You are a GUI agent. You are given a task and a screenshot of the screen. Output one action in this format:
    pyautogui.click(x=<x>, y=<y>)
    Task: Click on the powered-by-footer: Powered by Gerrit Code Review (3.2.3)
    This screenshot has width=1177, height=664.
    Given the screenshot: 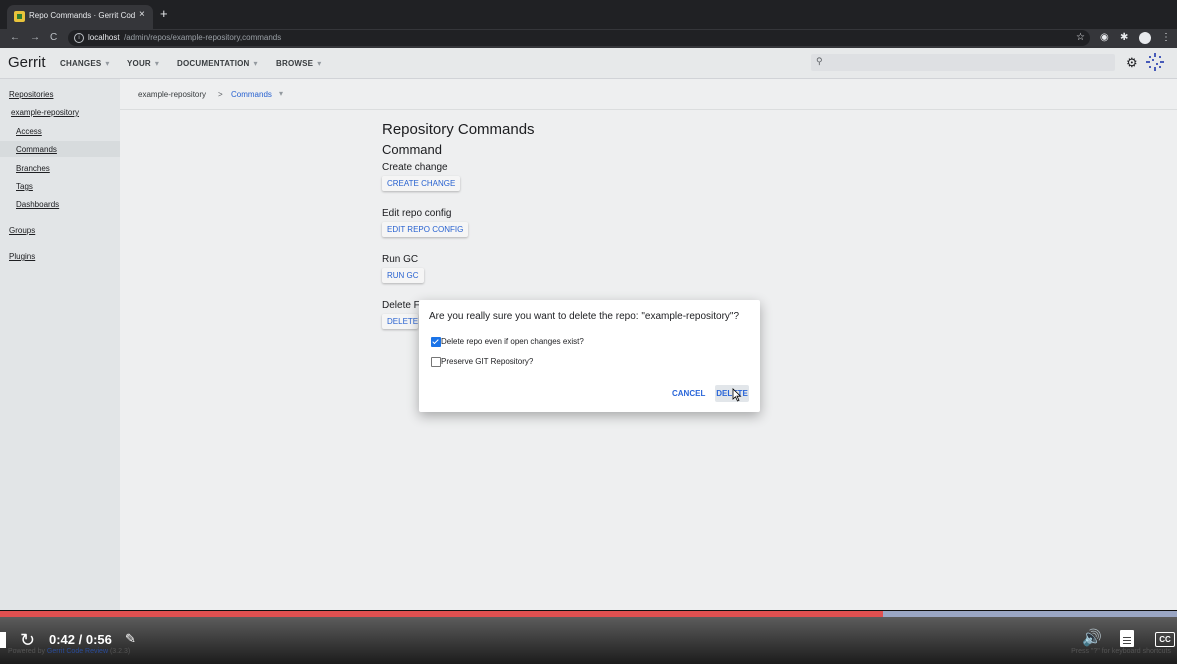 What is the action you would take?
    pyautogui.click(x=69, y=651)
    